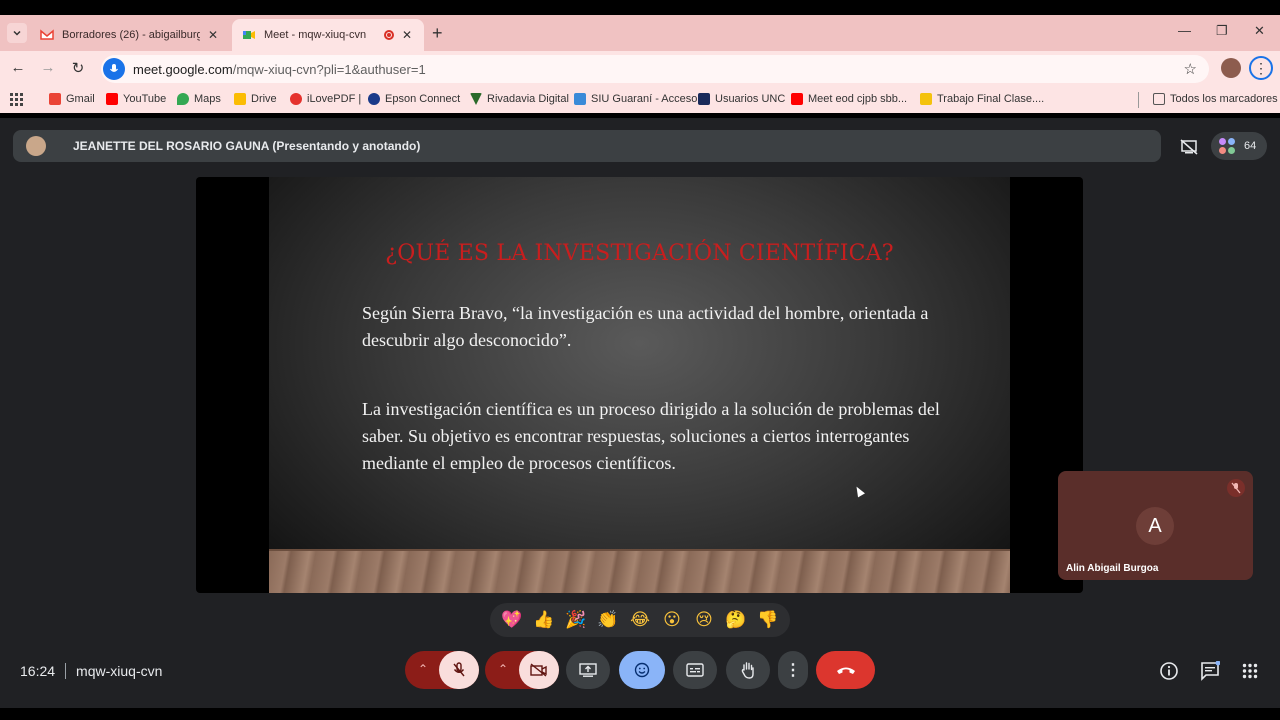 The image size is (1280, 720). I want to click on tab-gmail: Borradores (26) - abigailburgoa ✕, so click(130, 35).